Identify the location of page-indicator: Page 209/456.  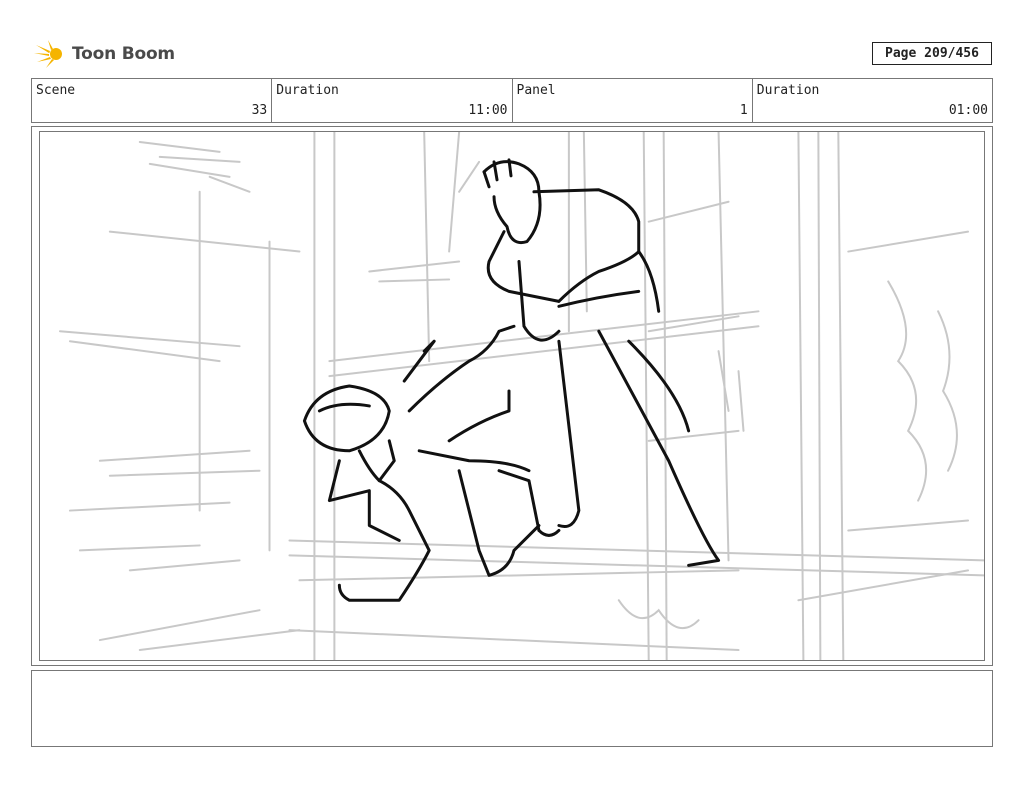
(932, 53).